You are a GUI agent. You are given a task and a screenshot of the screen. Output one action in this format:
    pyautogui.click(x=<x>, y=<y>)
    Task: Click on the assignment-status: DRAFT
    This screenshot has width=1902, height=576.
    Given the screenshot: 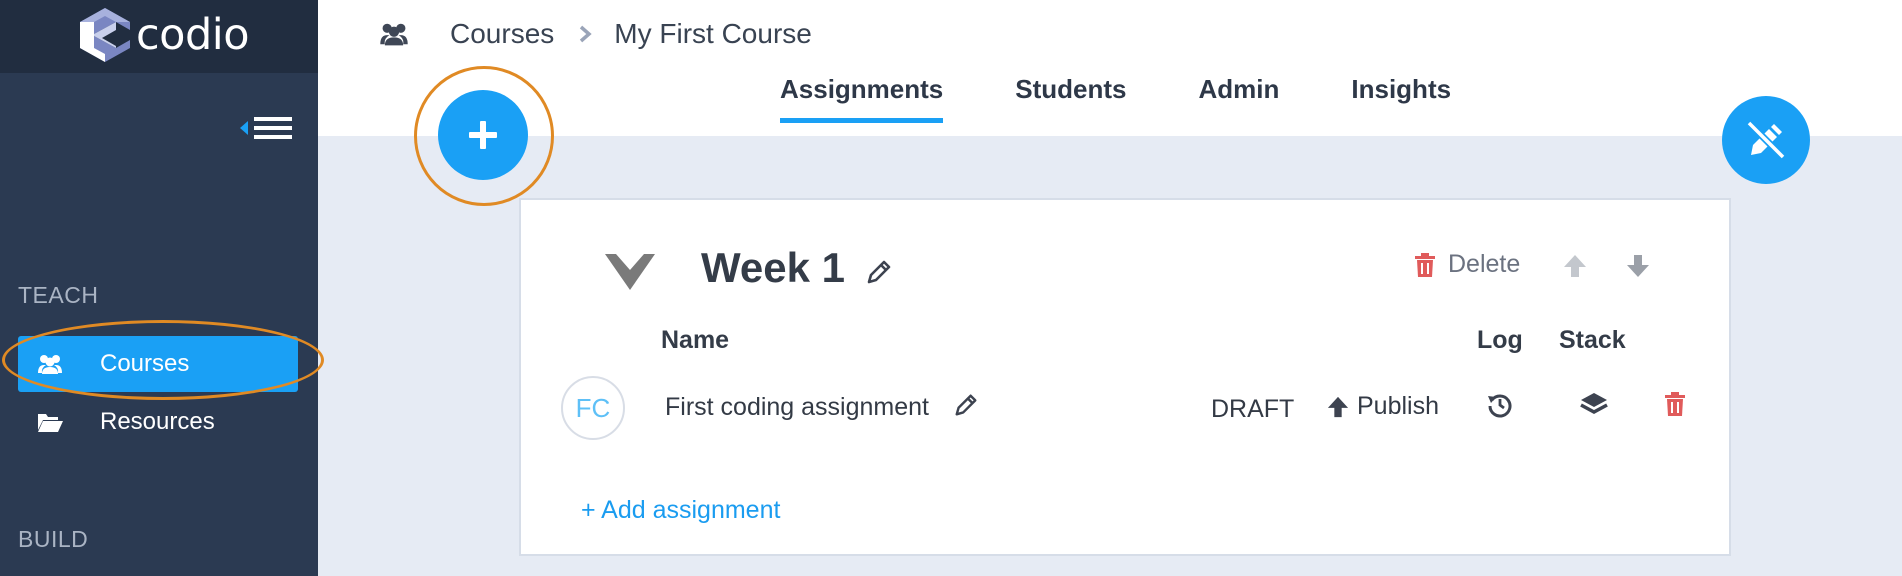 What is the action you would take?
    pyautogui.click(x=1253, y=409)
    